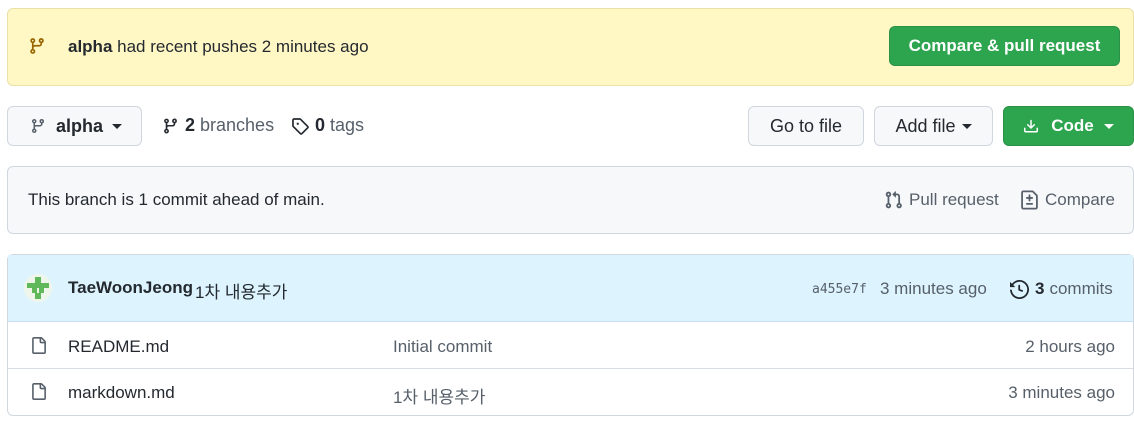 Image resolution: width=1134 pixels, height=433 pixels. Describe the element at coordinates (1080, 199) in the screenshot. I see `compare-label: Compare` at that location.